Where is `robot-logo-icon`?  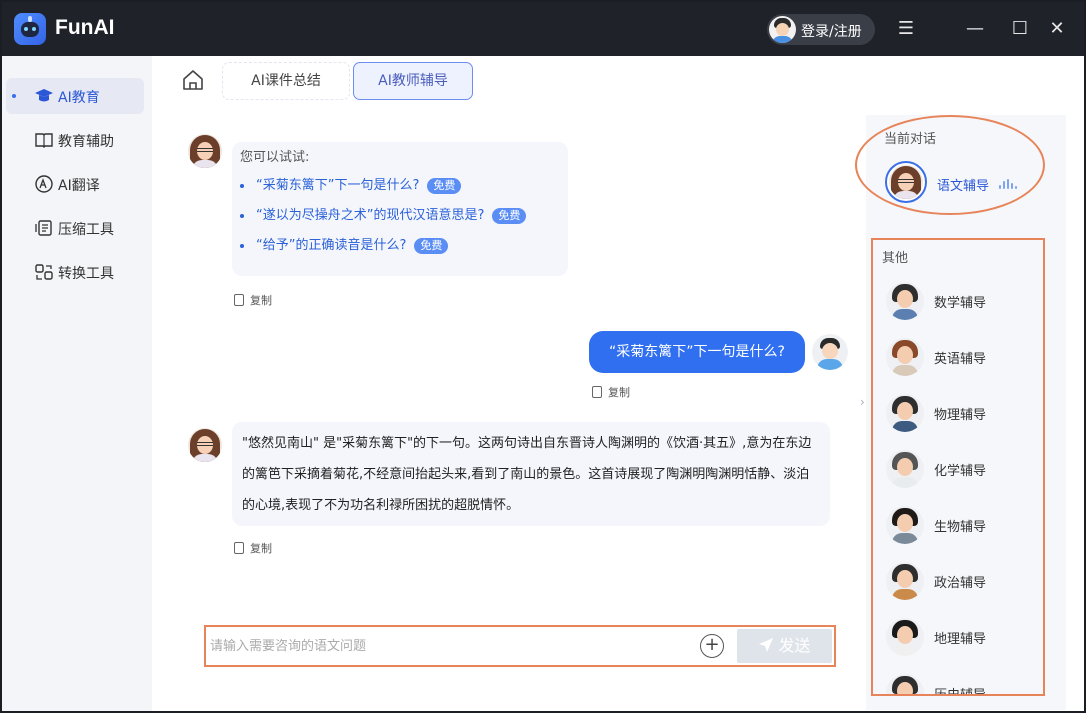 robot-logo-icon is located at coordinates (30, 29).